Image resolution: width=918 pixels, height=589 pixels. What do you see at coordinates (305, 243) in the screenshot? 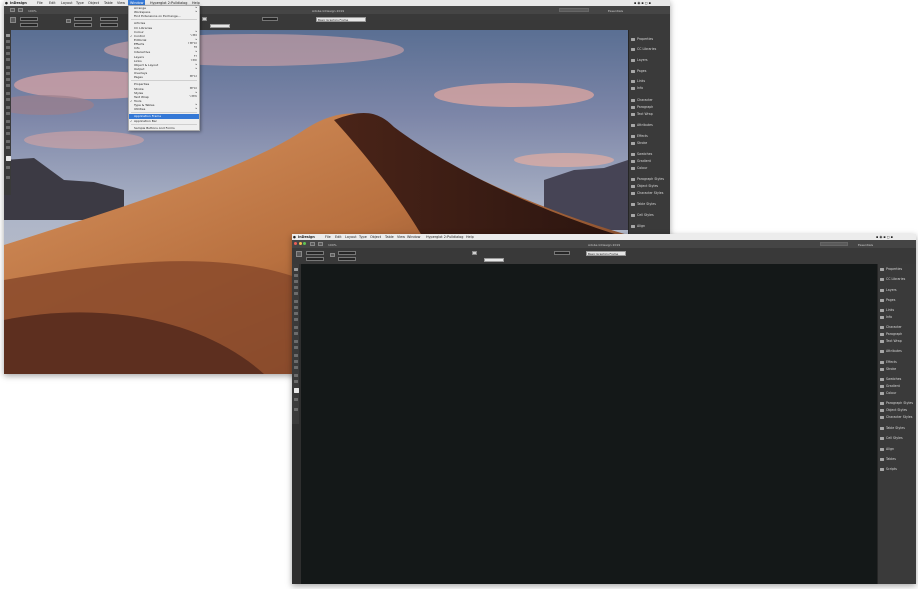
I see `zoom-window-icon` at bounding box center [305, 243].